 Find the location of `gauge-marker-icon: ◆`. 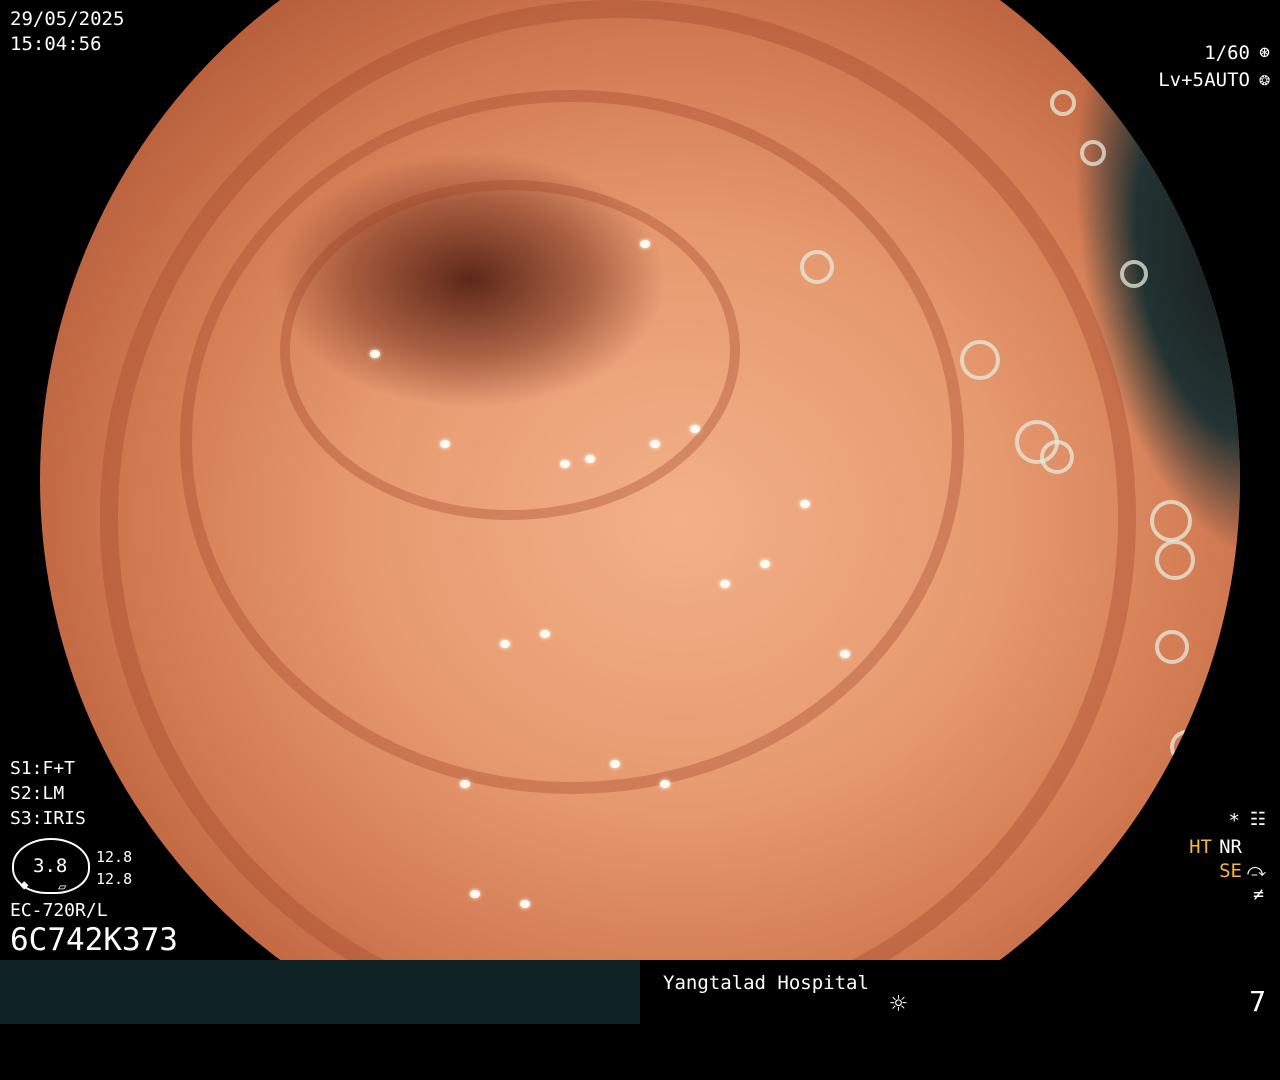

gauge-marker-icon: ◆ is located at coordinates (24, 885).